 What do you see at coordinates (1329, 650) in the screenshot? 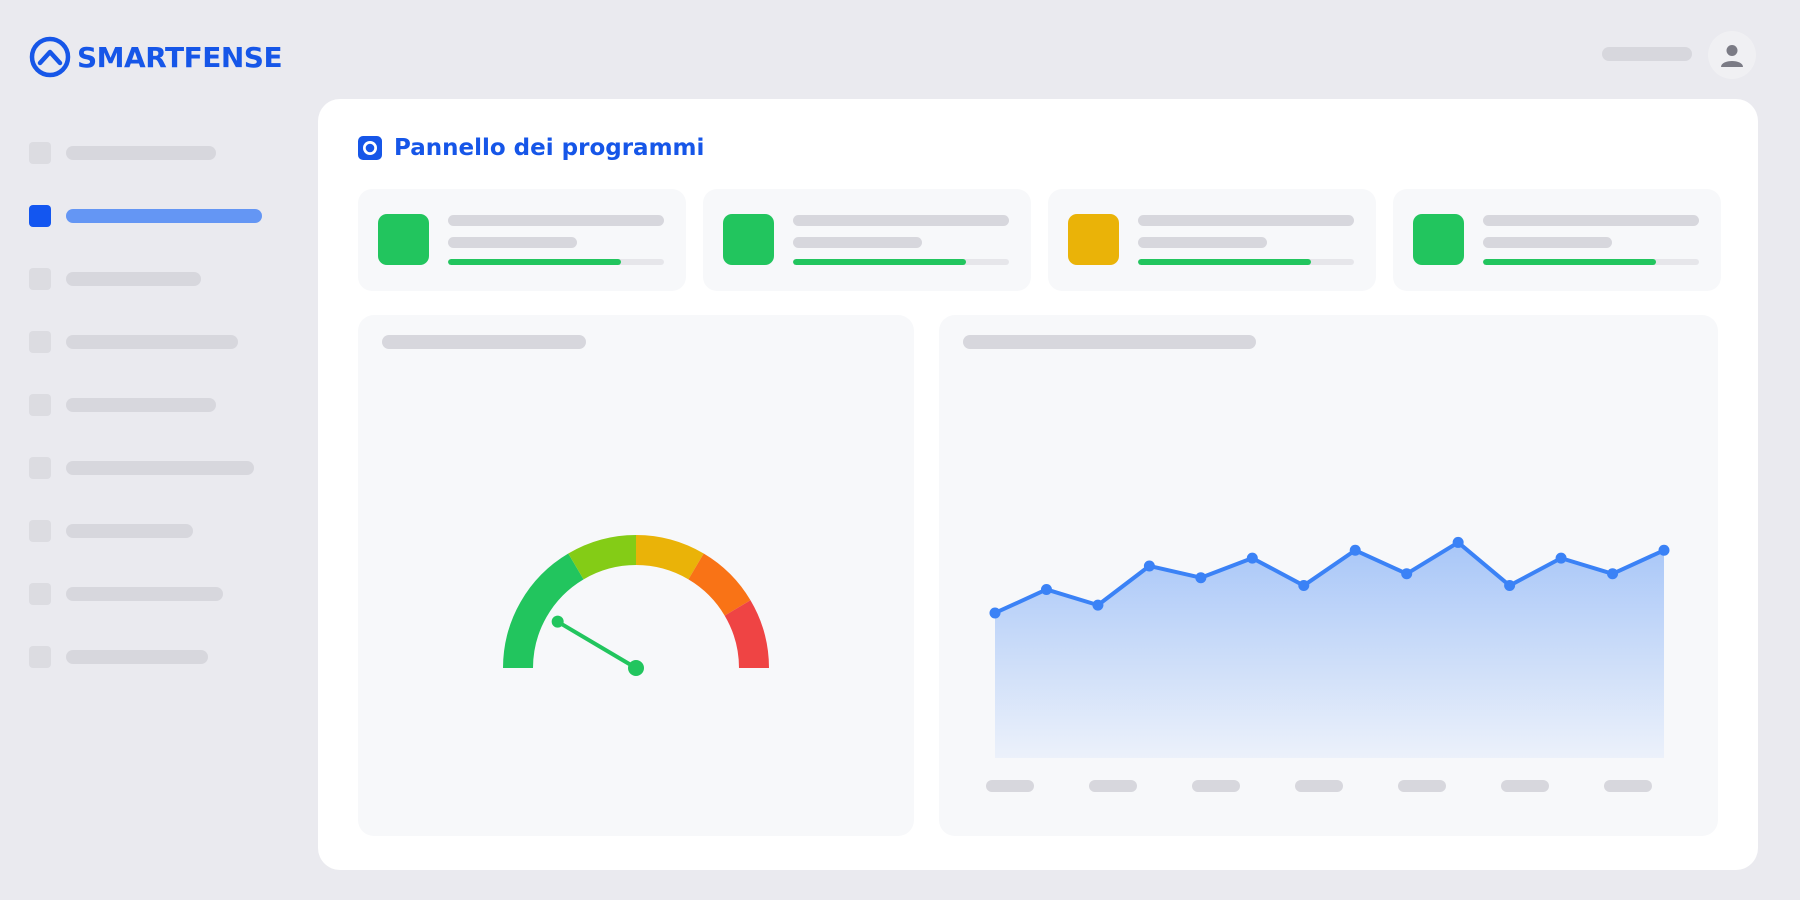
I see `area-fill` at bounding box center [1329, 650].